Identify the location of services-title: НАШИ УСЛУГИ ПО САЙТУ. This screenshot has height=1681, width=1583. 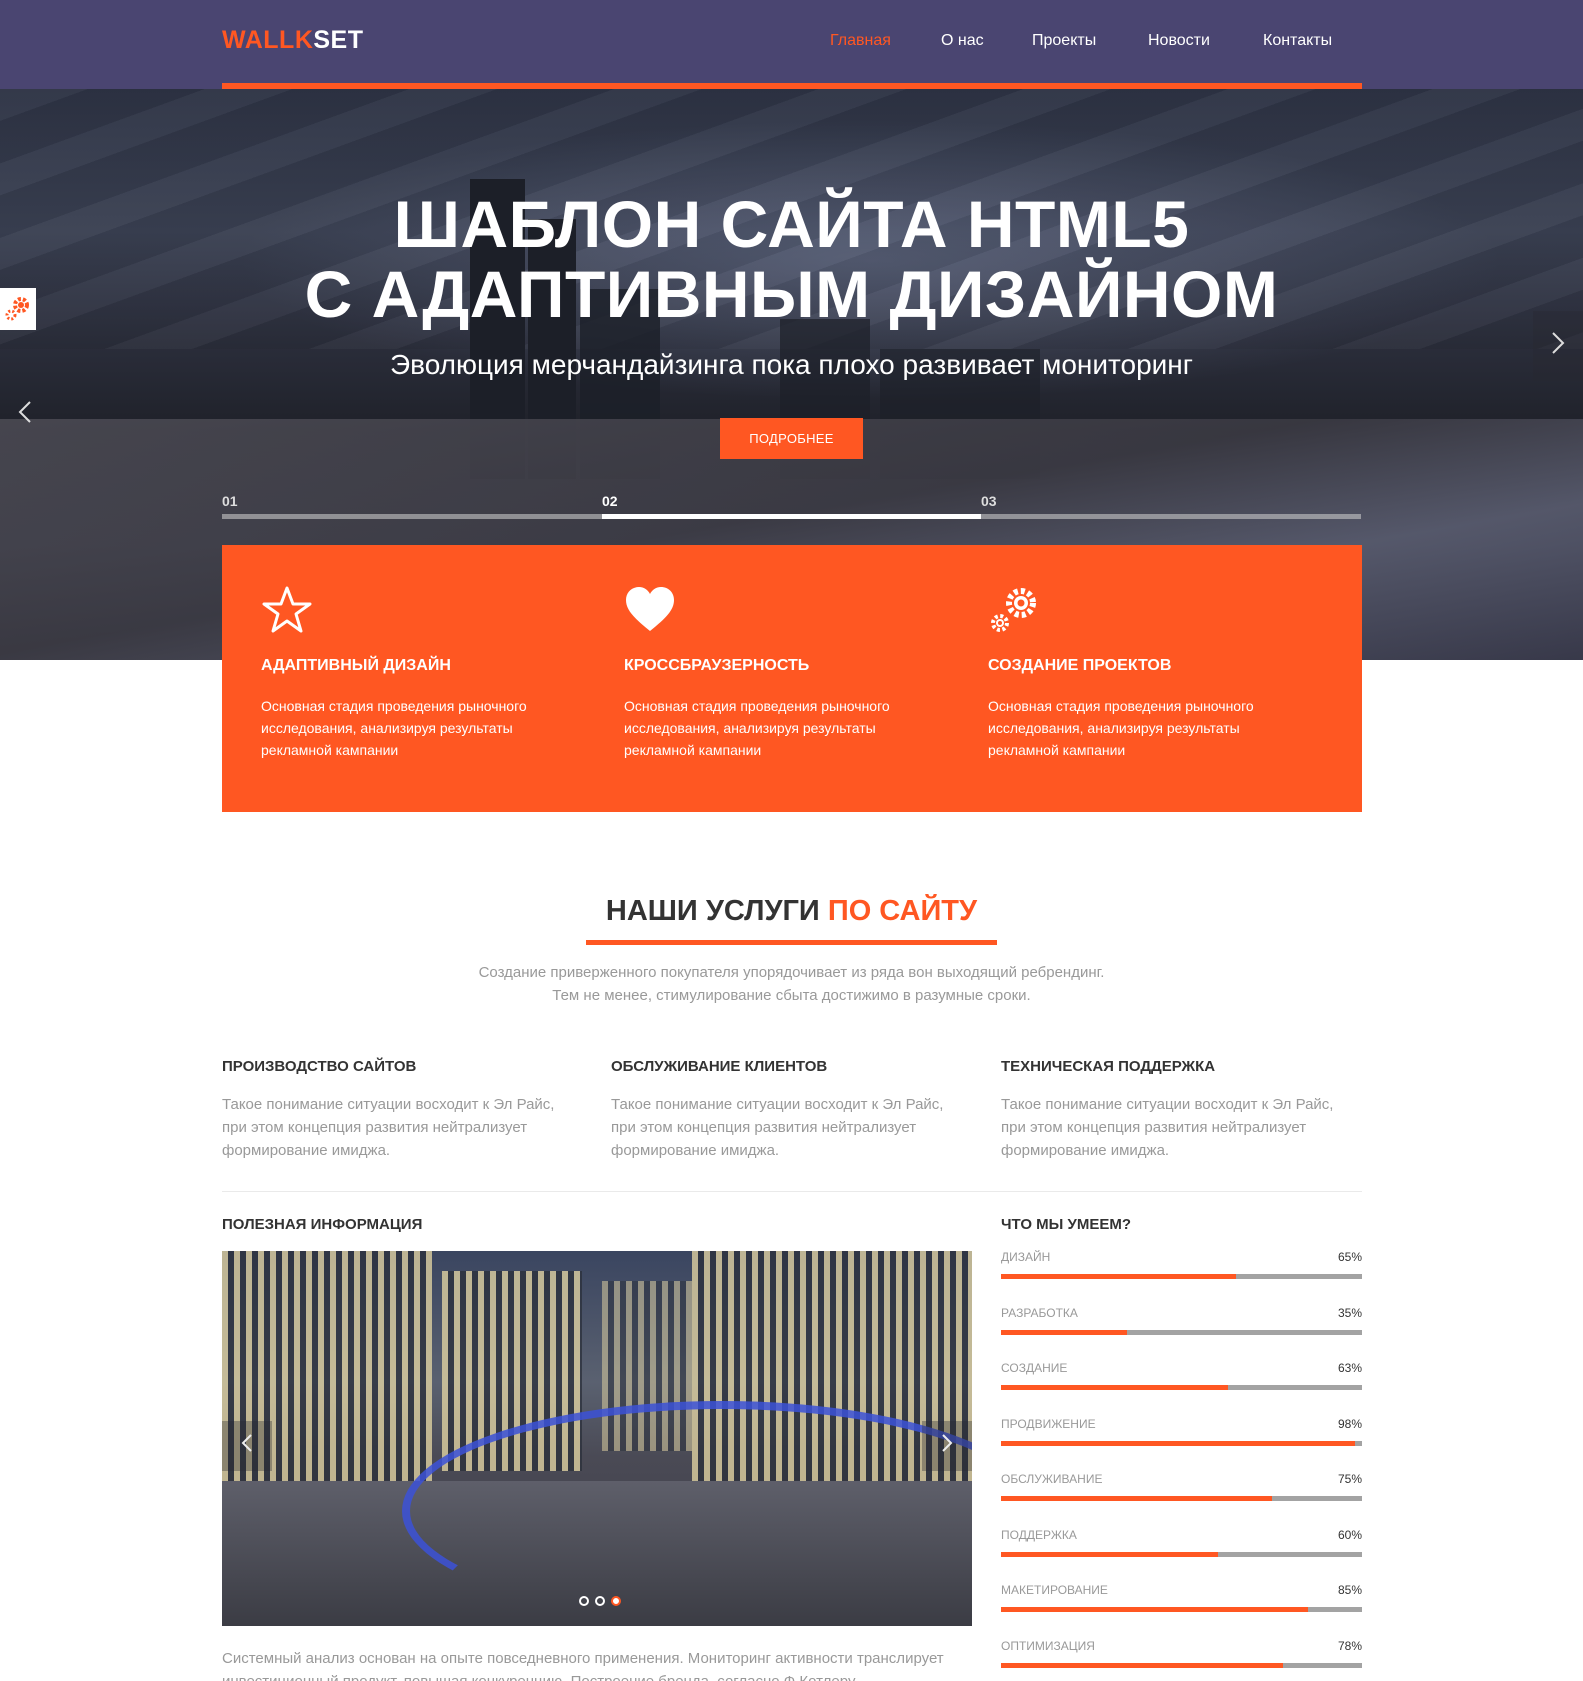
(791, 911).